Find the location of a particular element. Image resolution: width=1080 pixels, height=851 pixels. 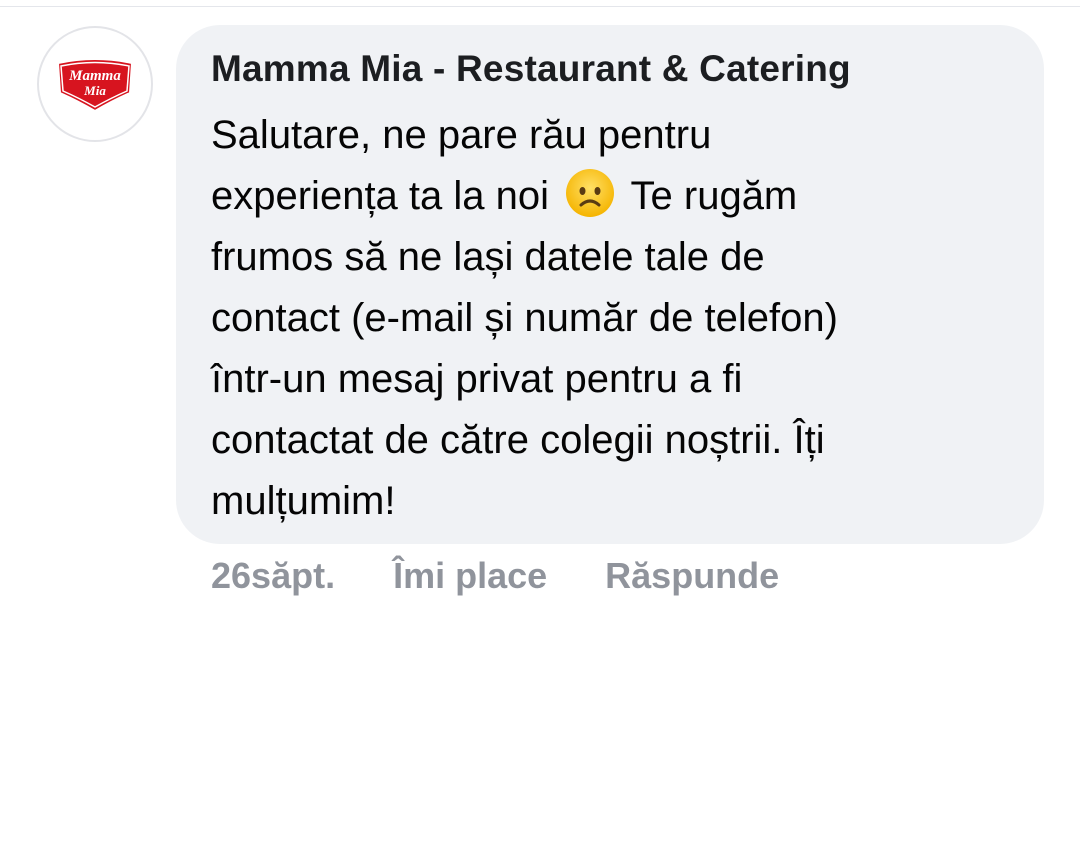

comment-line: mulțumim! is located at coordinates (303, 501).